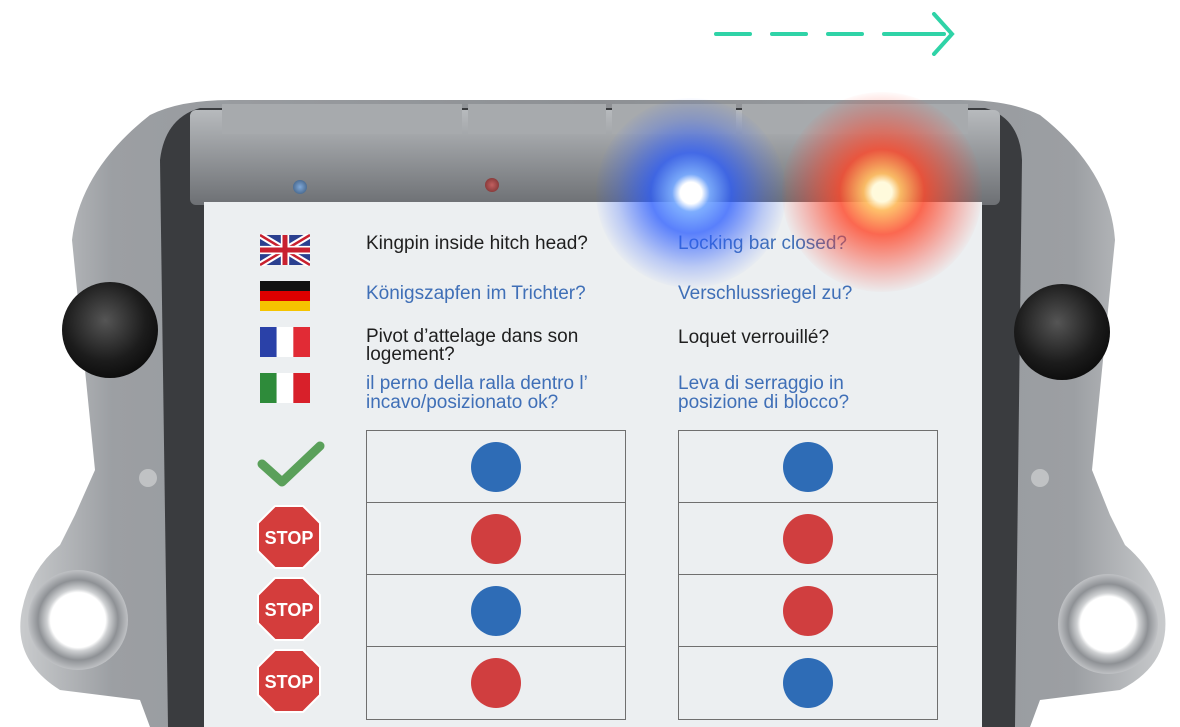  Describe the element at coordinates (1108, 624) in the screenshot. I see `right-mounting-hole` at that location.